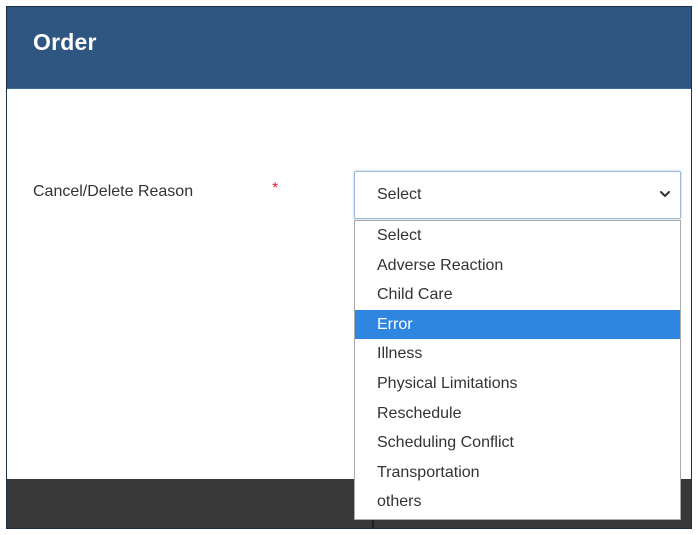  I want to click on option-child-care: Child Care, so click(517, 295).